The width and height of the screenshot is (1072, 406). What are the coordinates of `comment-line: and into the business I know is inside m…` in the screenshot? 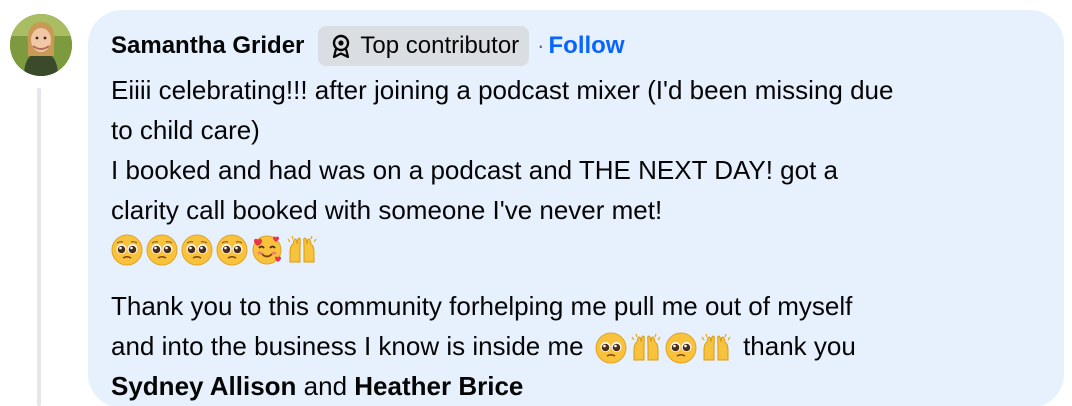 It's located at (577, 346).